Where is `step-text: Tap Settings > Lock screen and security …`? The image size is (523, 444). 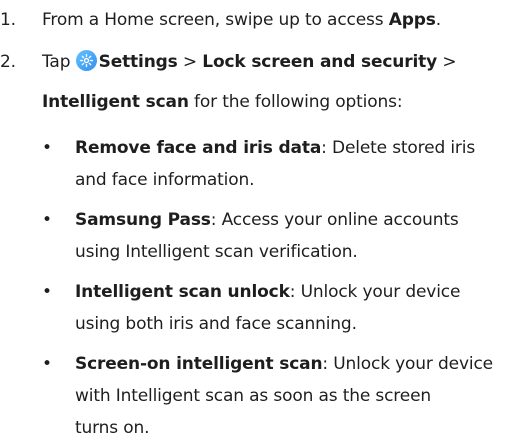 step-text: Tap Settings > Lock screen and security … is located at coordinates (279, 82).